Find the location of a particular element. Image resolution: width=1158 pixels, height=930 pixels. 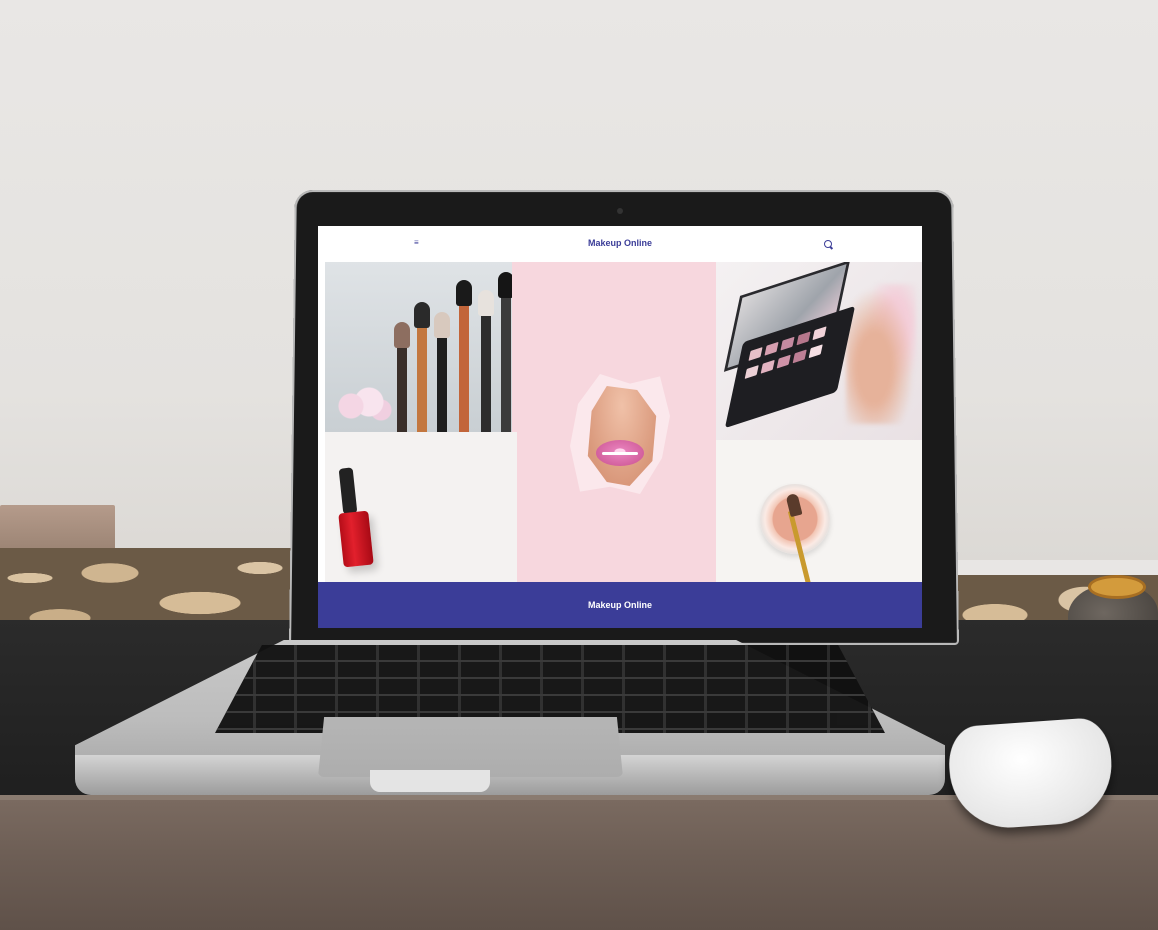

trackpad is located at coordinates (470, 747).